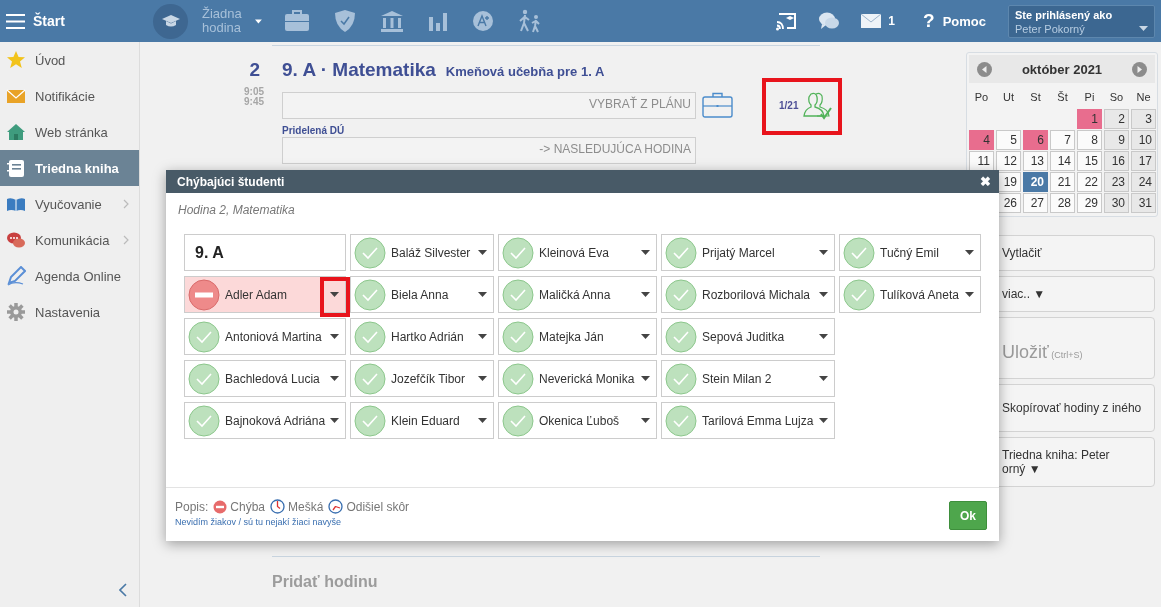 The image size is (1161, 607). Describe the element at coordinates (69, 168) in the screenshot. I see `sidebar-item: Triedna kniha` at that location.